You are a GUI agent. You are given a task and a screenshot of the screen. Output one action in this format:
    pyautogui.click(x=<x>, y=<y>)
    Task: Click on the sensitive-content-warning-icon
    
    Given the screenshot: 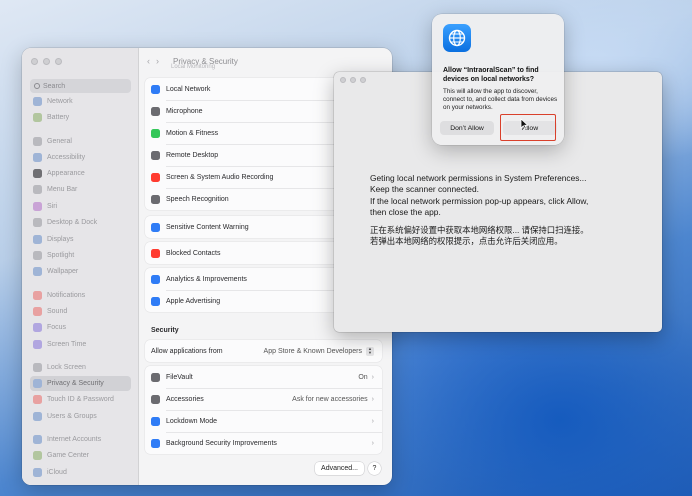 What is the action you would take?
    pyautogui.click(x=155, y=227)
    